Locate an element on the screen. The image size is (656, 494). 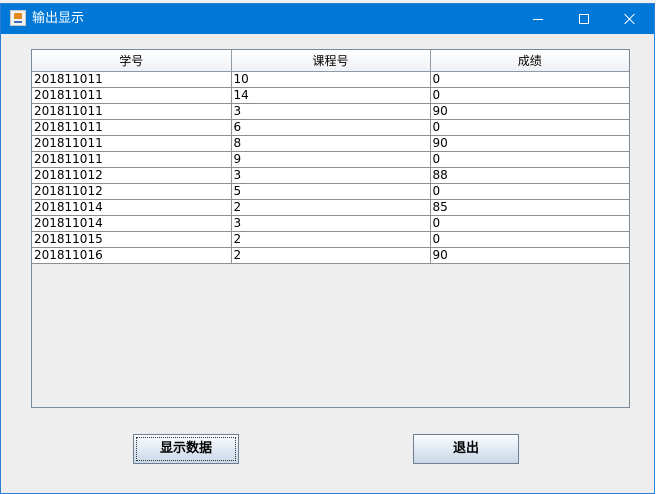
table-row: 201811012 3 88 is located at coordinates (330, 175).